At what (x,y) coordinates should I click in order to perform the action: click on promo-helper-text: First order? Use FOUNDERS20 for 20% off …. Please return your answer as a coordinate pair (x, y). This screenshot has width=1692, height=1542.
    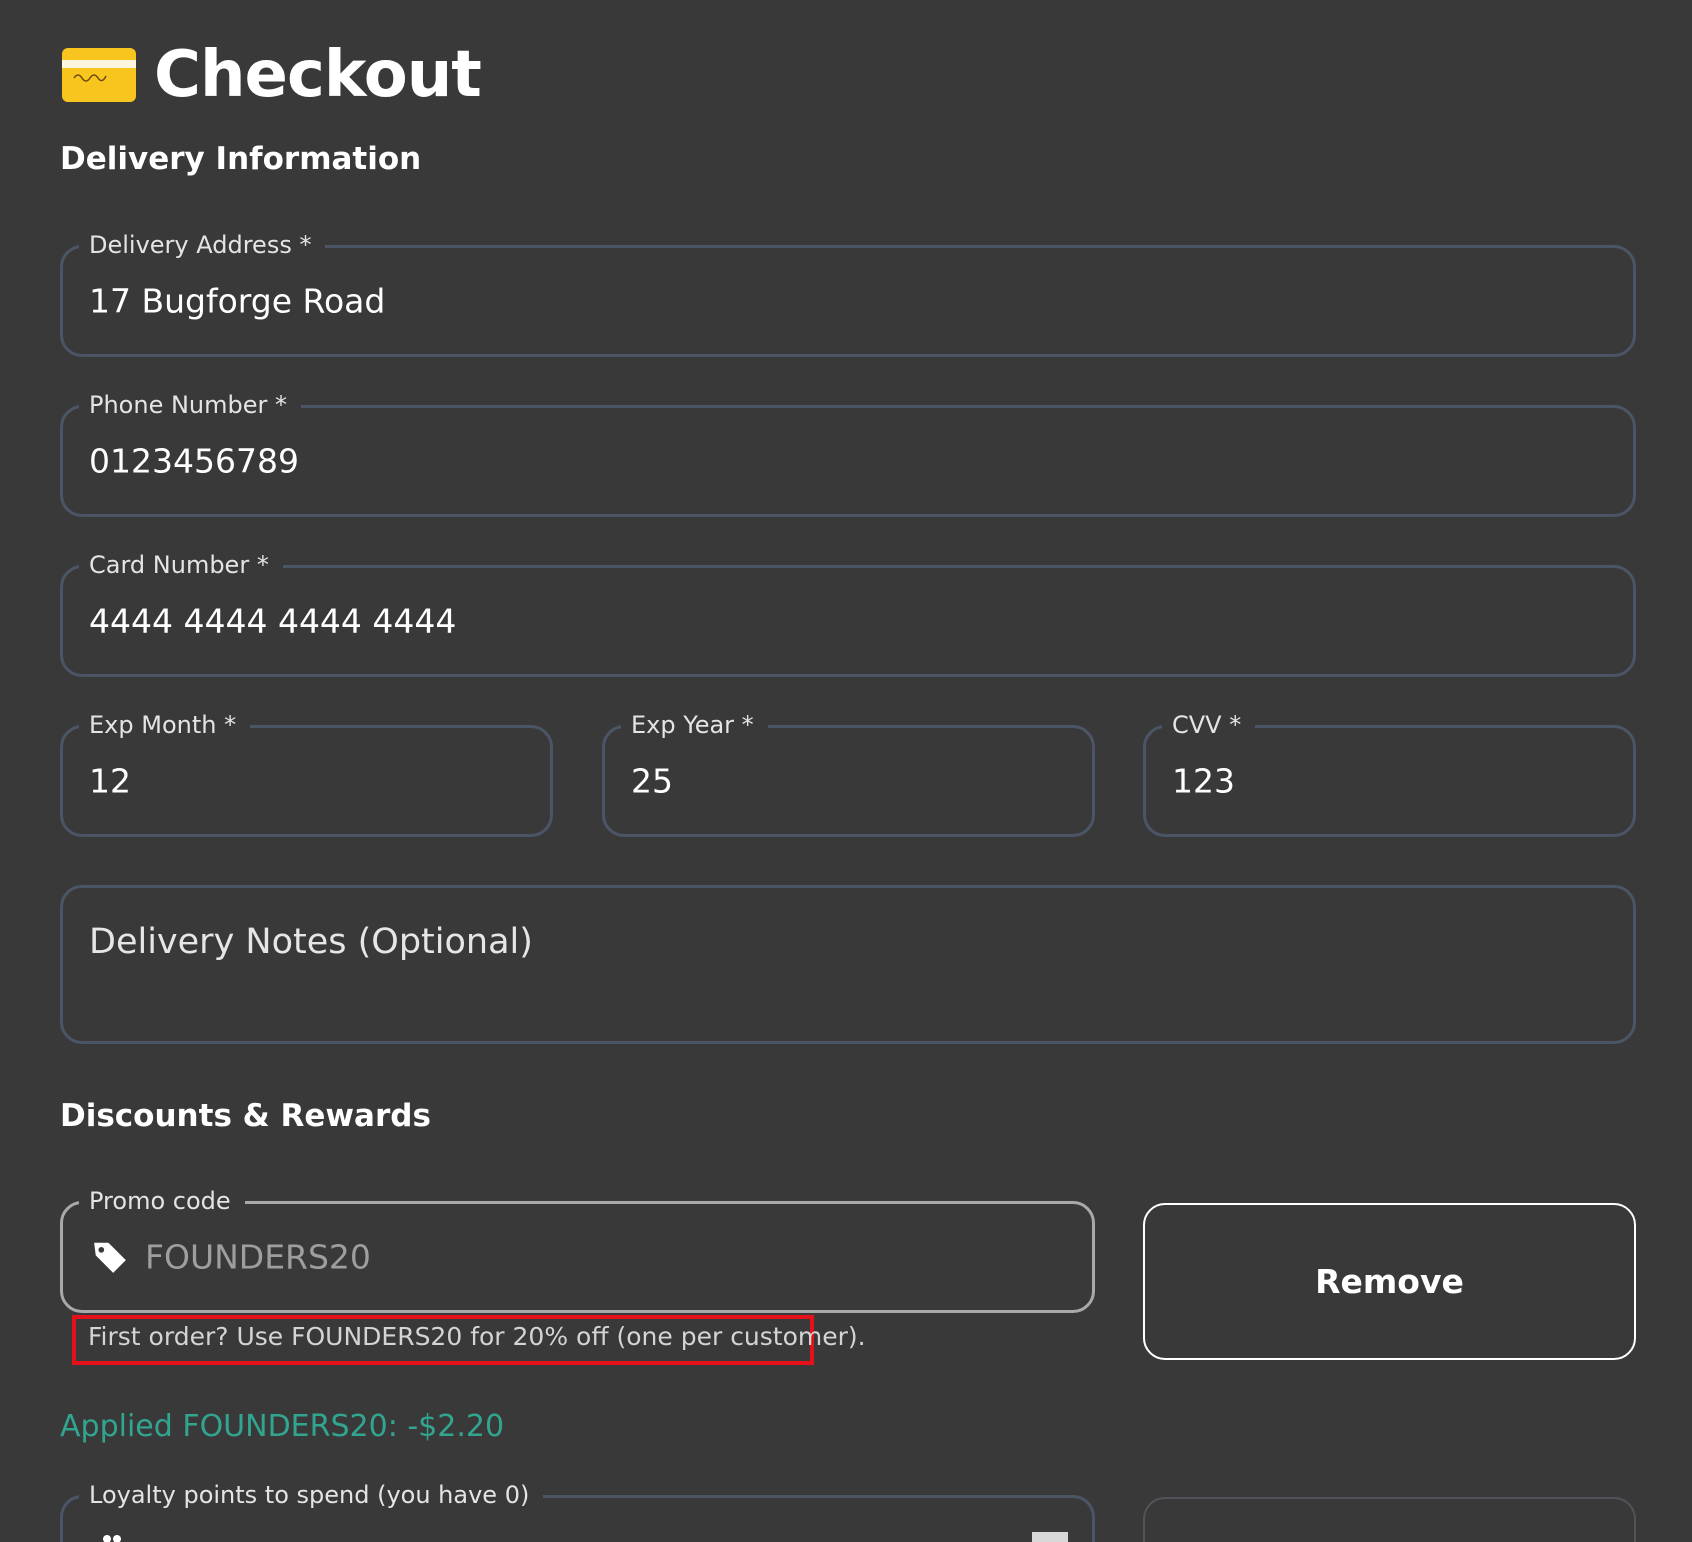
    Looking at the image, I should click on (477, 1336).